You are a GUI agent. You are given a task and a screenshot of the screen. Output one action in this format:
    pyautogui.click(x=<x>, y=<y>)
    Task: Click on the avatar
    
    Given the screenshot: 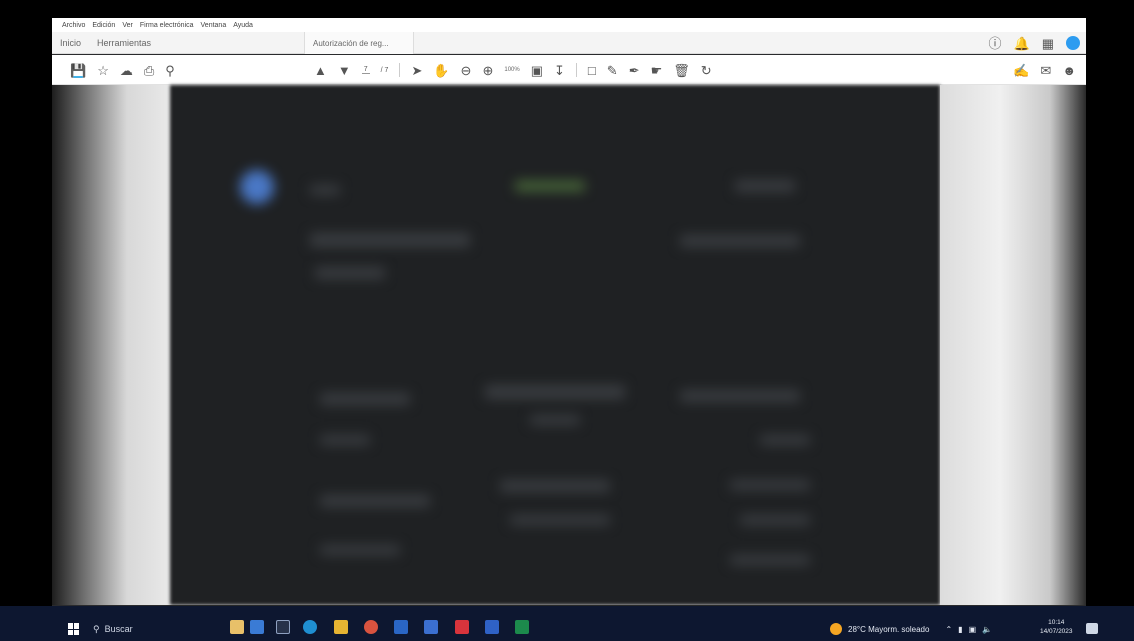 What is the action you would take?
    pyautogui.click(x=1073, y=43)
    